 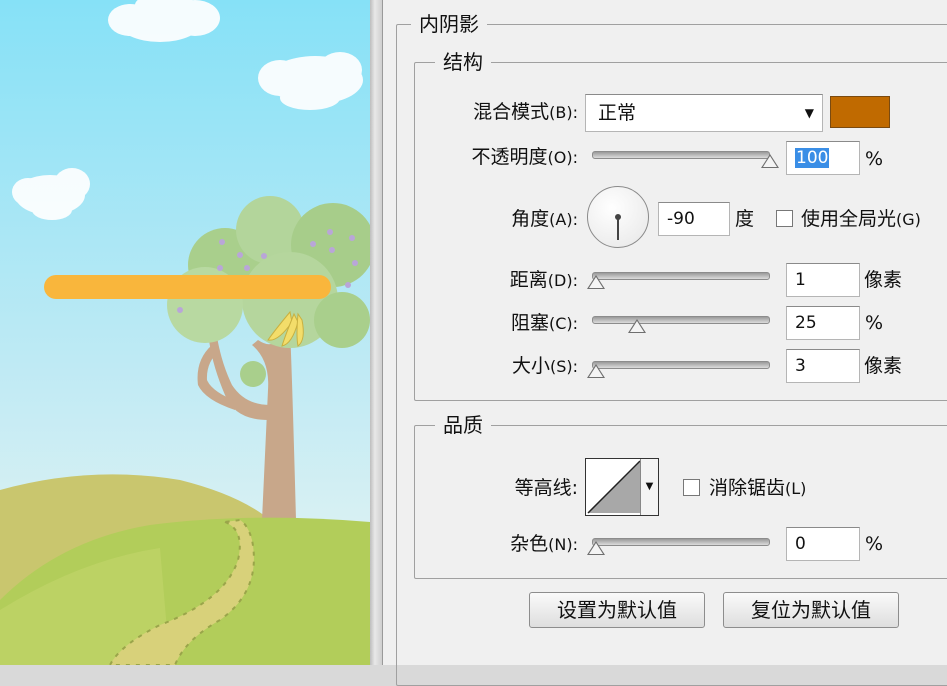 What do you see at coordinates (681, 365) in the screenshot?
I see `size-slider-track` at bounding box center [681, 365].